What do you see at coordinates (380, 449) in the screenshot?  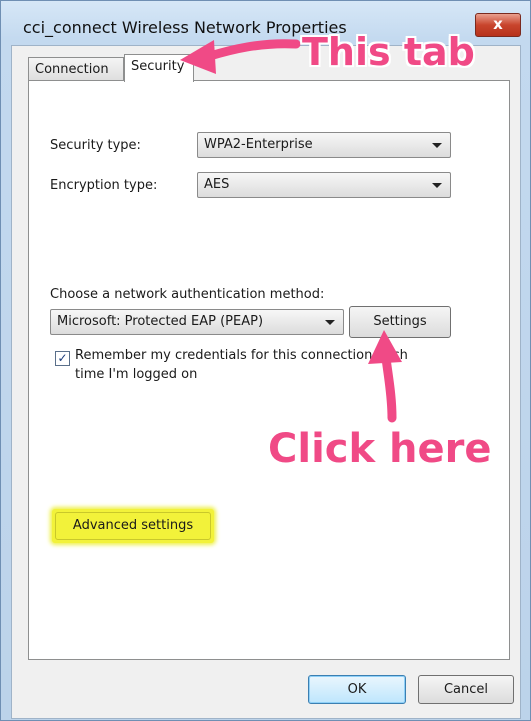 I see `click-here-callout: Click here` at bounding box center [380, 449].